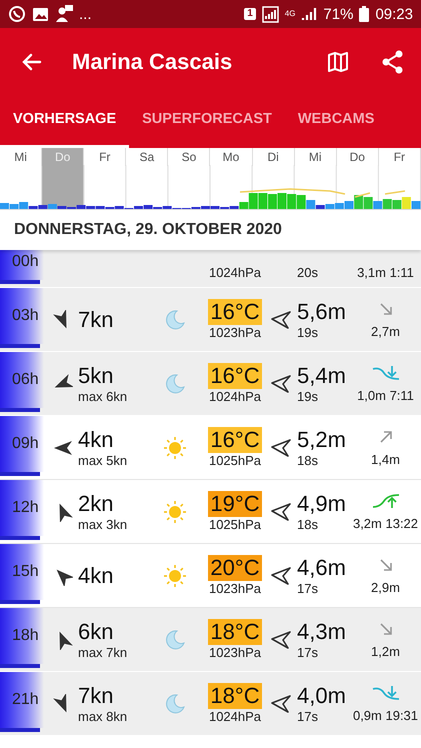 The image size is (421, 748). I want to click on swell-height: 5,2m, so click(321, 439).